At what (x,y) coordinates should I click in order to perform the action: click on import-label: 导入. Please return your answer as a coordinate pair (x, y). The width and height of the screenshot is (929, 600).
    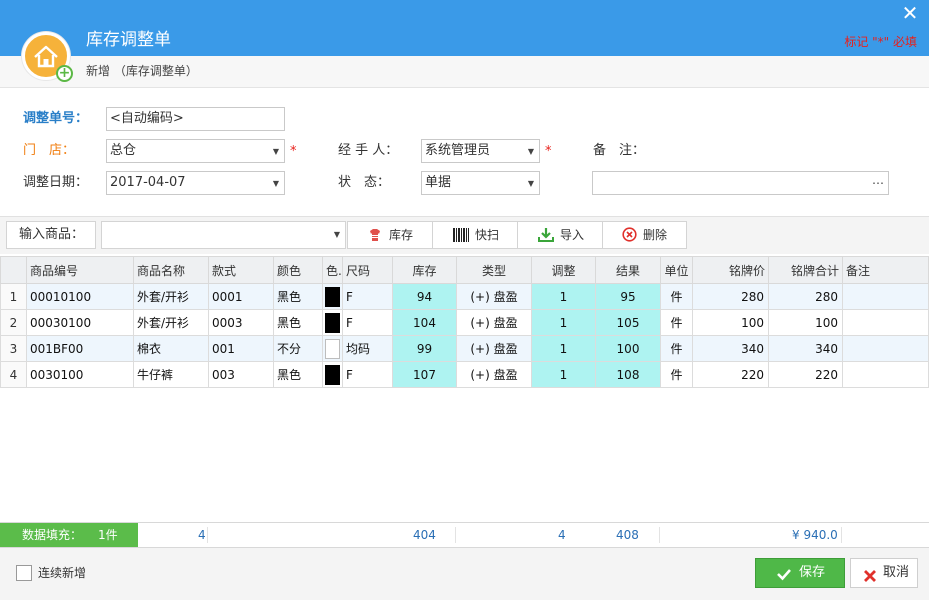
    Looking at the image, I should click on (572, 235).